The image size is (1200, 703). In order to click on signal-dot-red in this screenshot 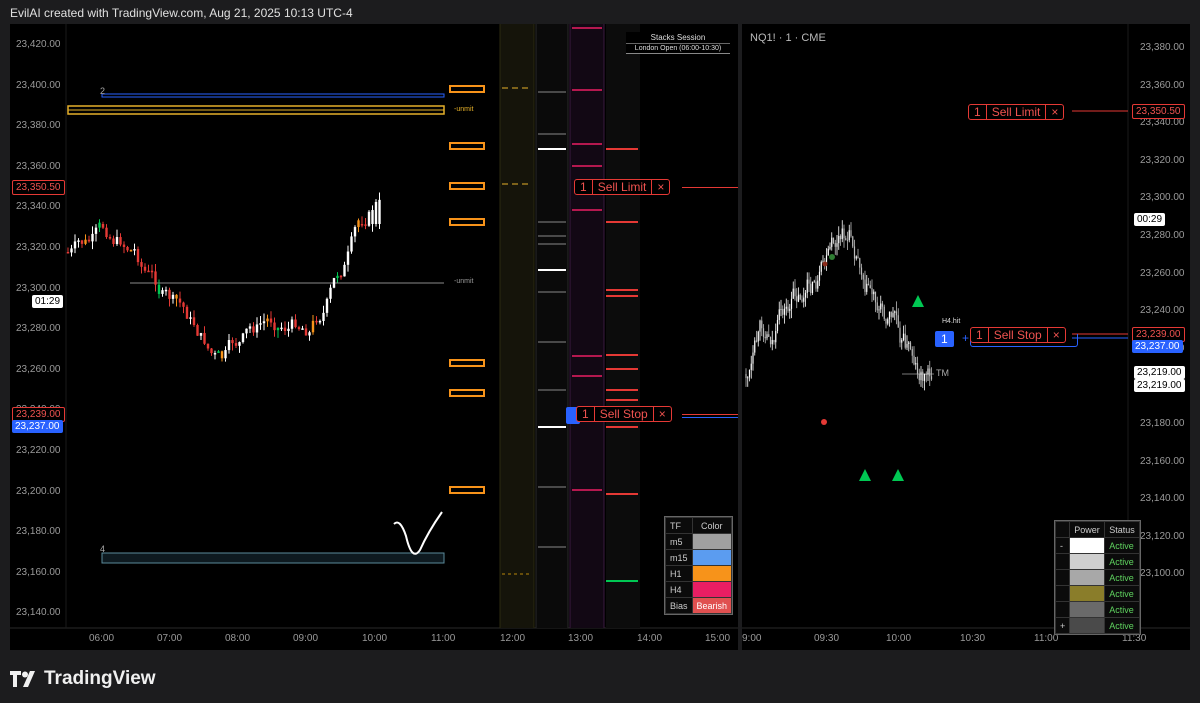, I will do `click(824, 422)`.